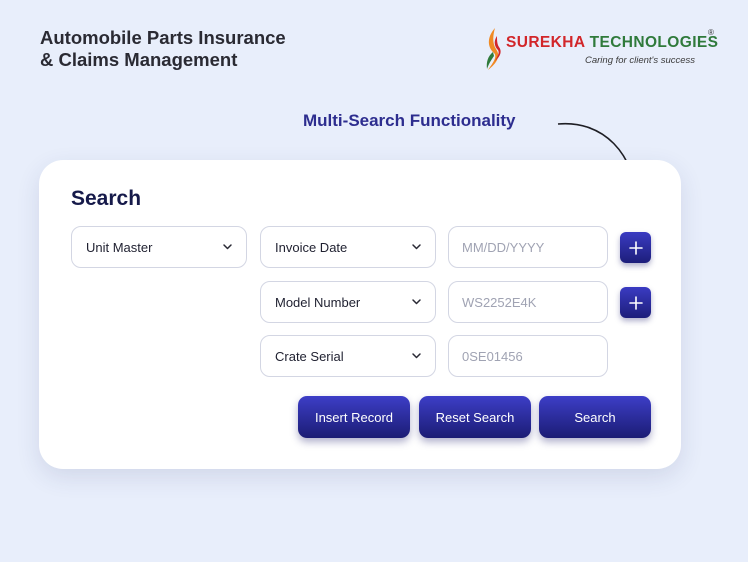 This screenshot has height=562, width=748. What do you see at coordinates (640, 60) in the screenshot?
I see `brand-tagline: Caring for client's success` at bounding box center [640, 60].